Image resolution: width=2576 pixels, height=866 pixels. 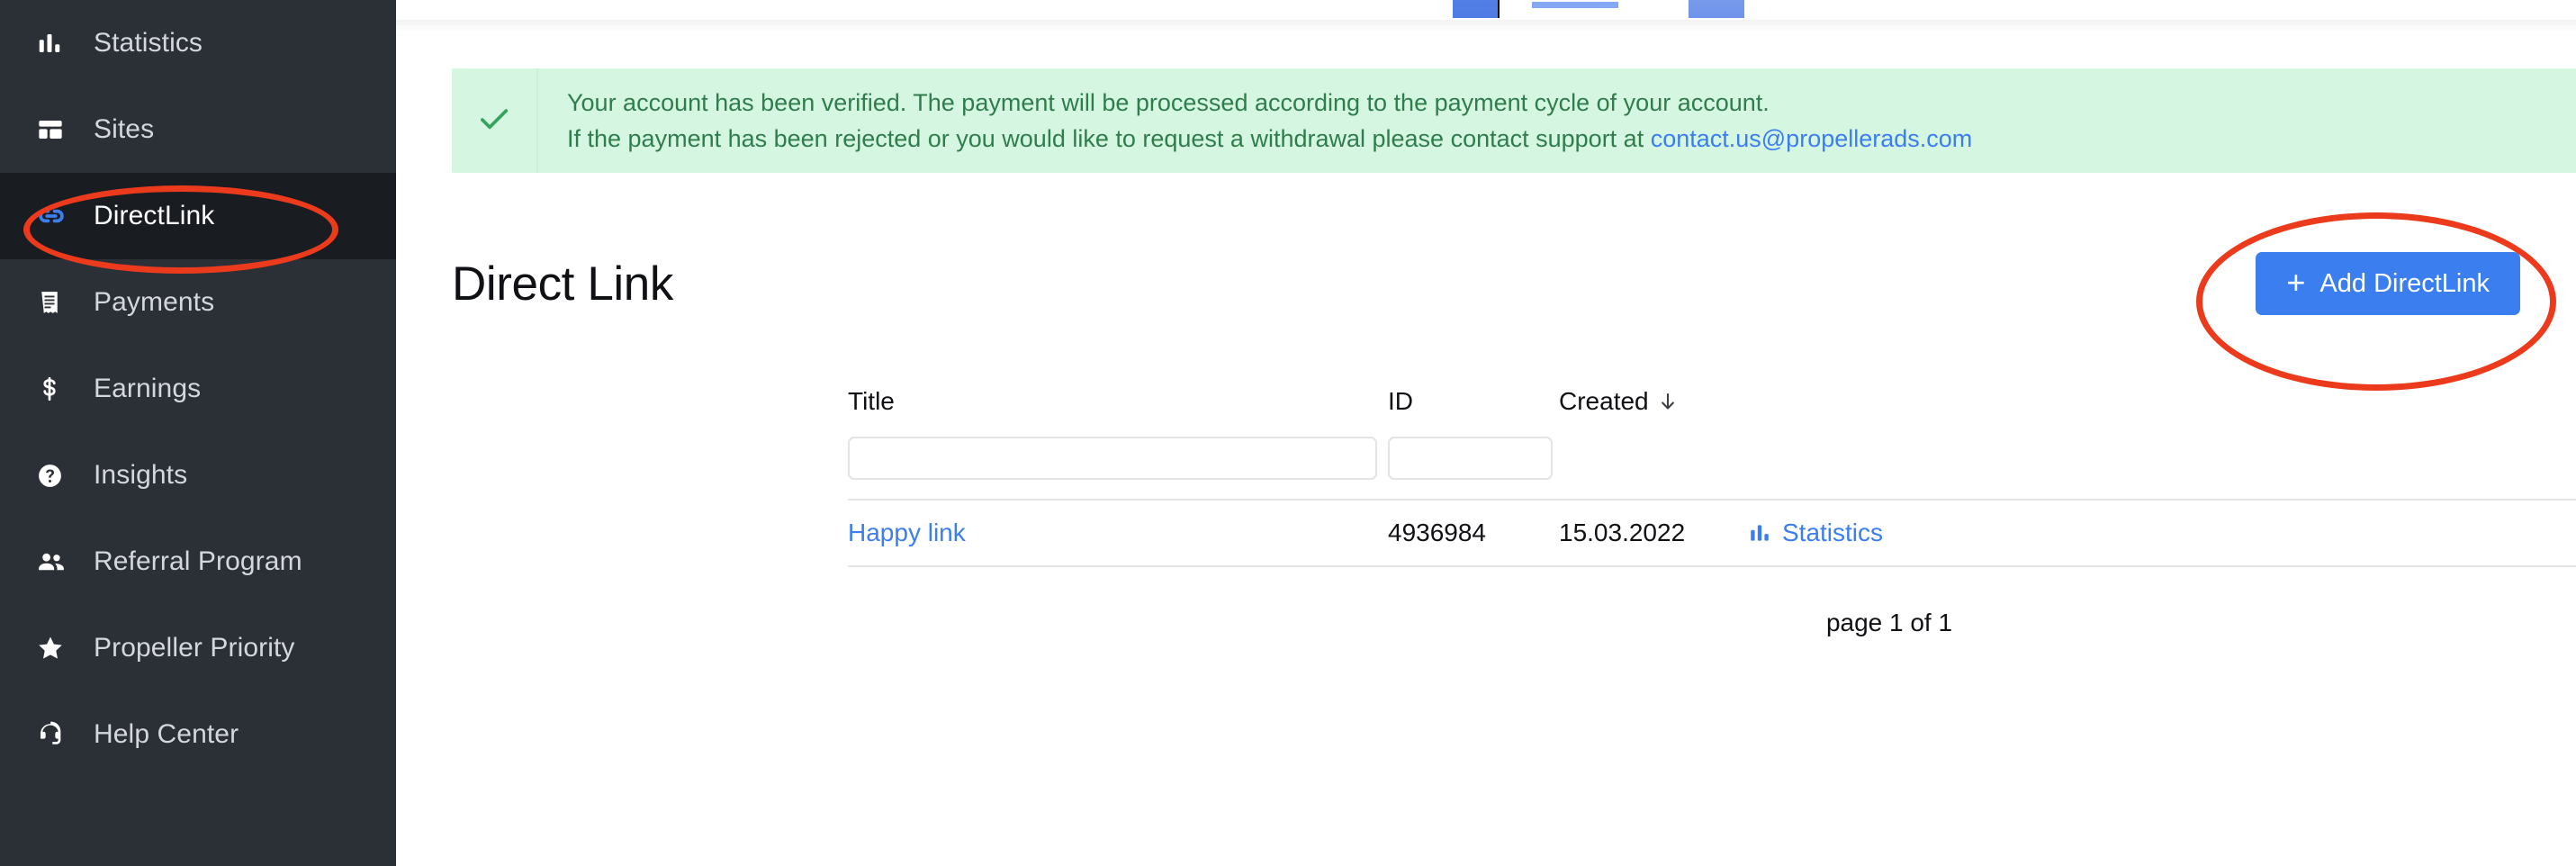 I want to click on table-header-row: Title ID Created, so click(x=1712, y=408).